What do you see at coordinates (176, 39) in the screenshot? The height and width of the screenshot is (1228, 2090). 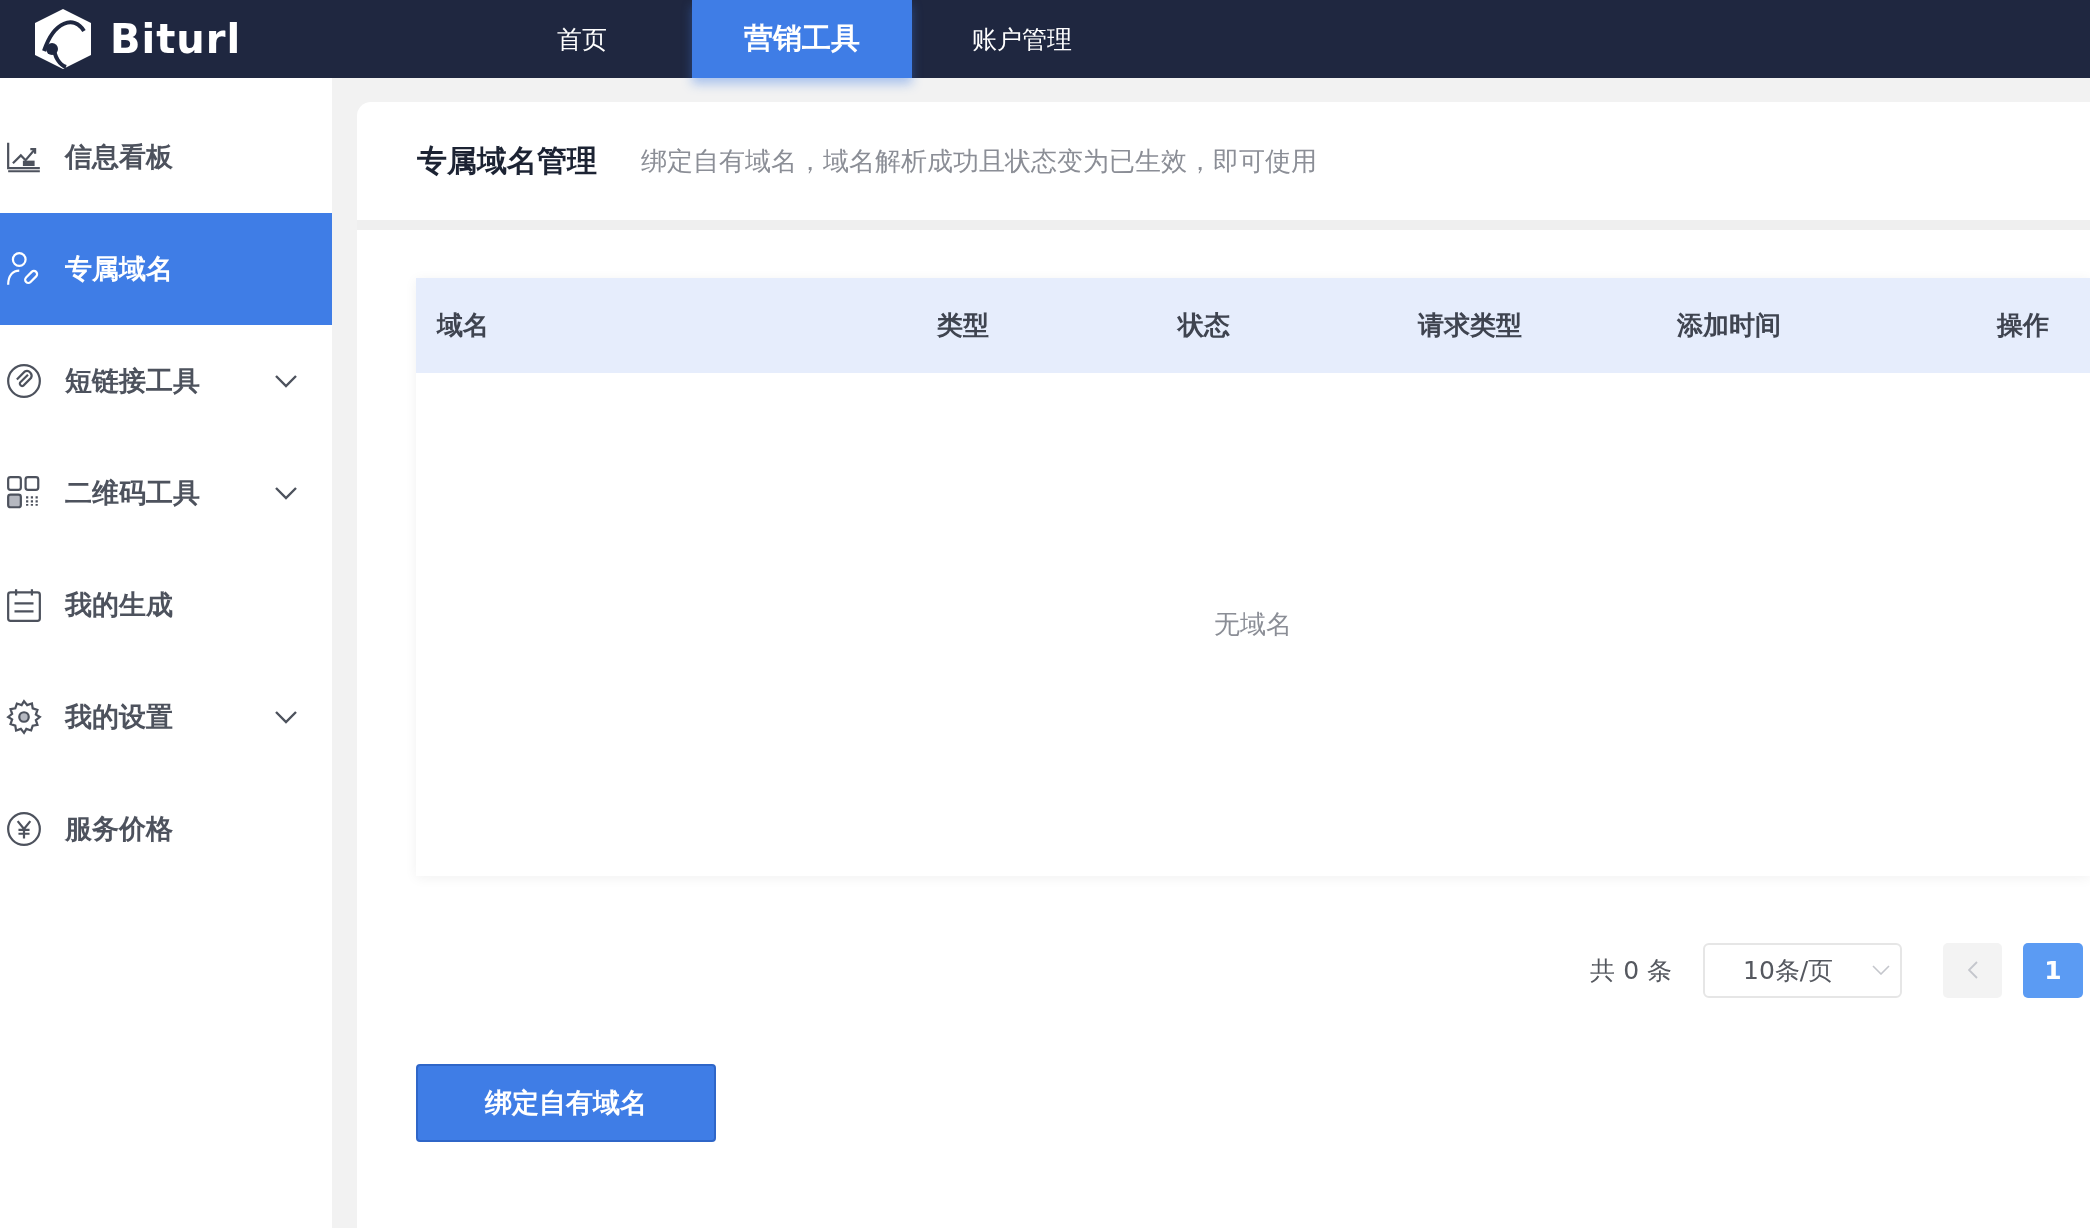 I see `logo-text: Biturl` at bounding box center [176, 39].